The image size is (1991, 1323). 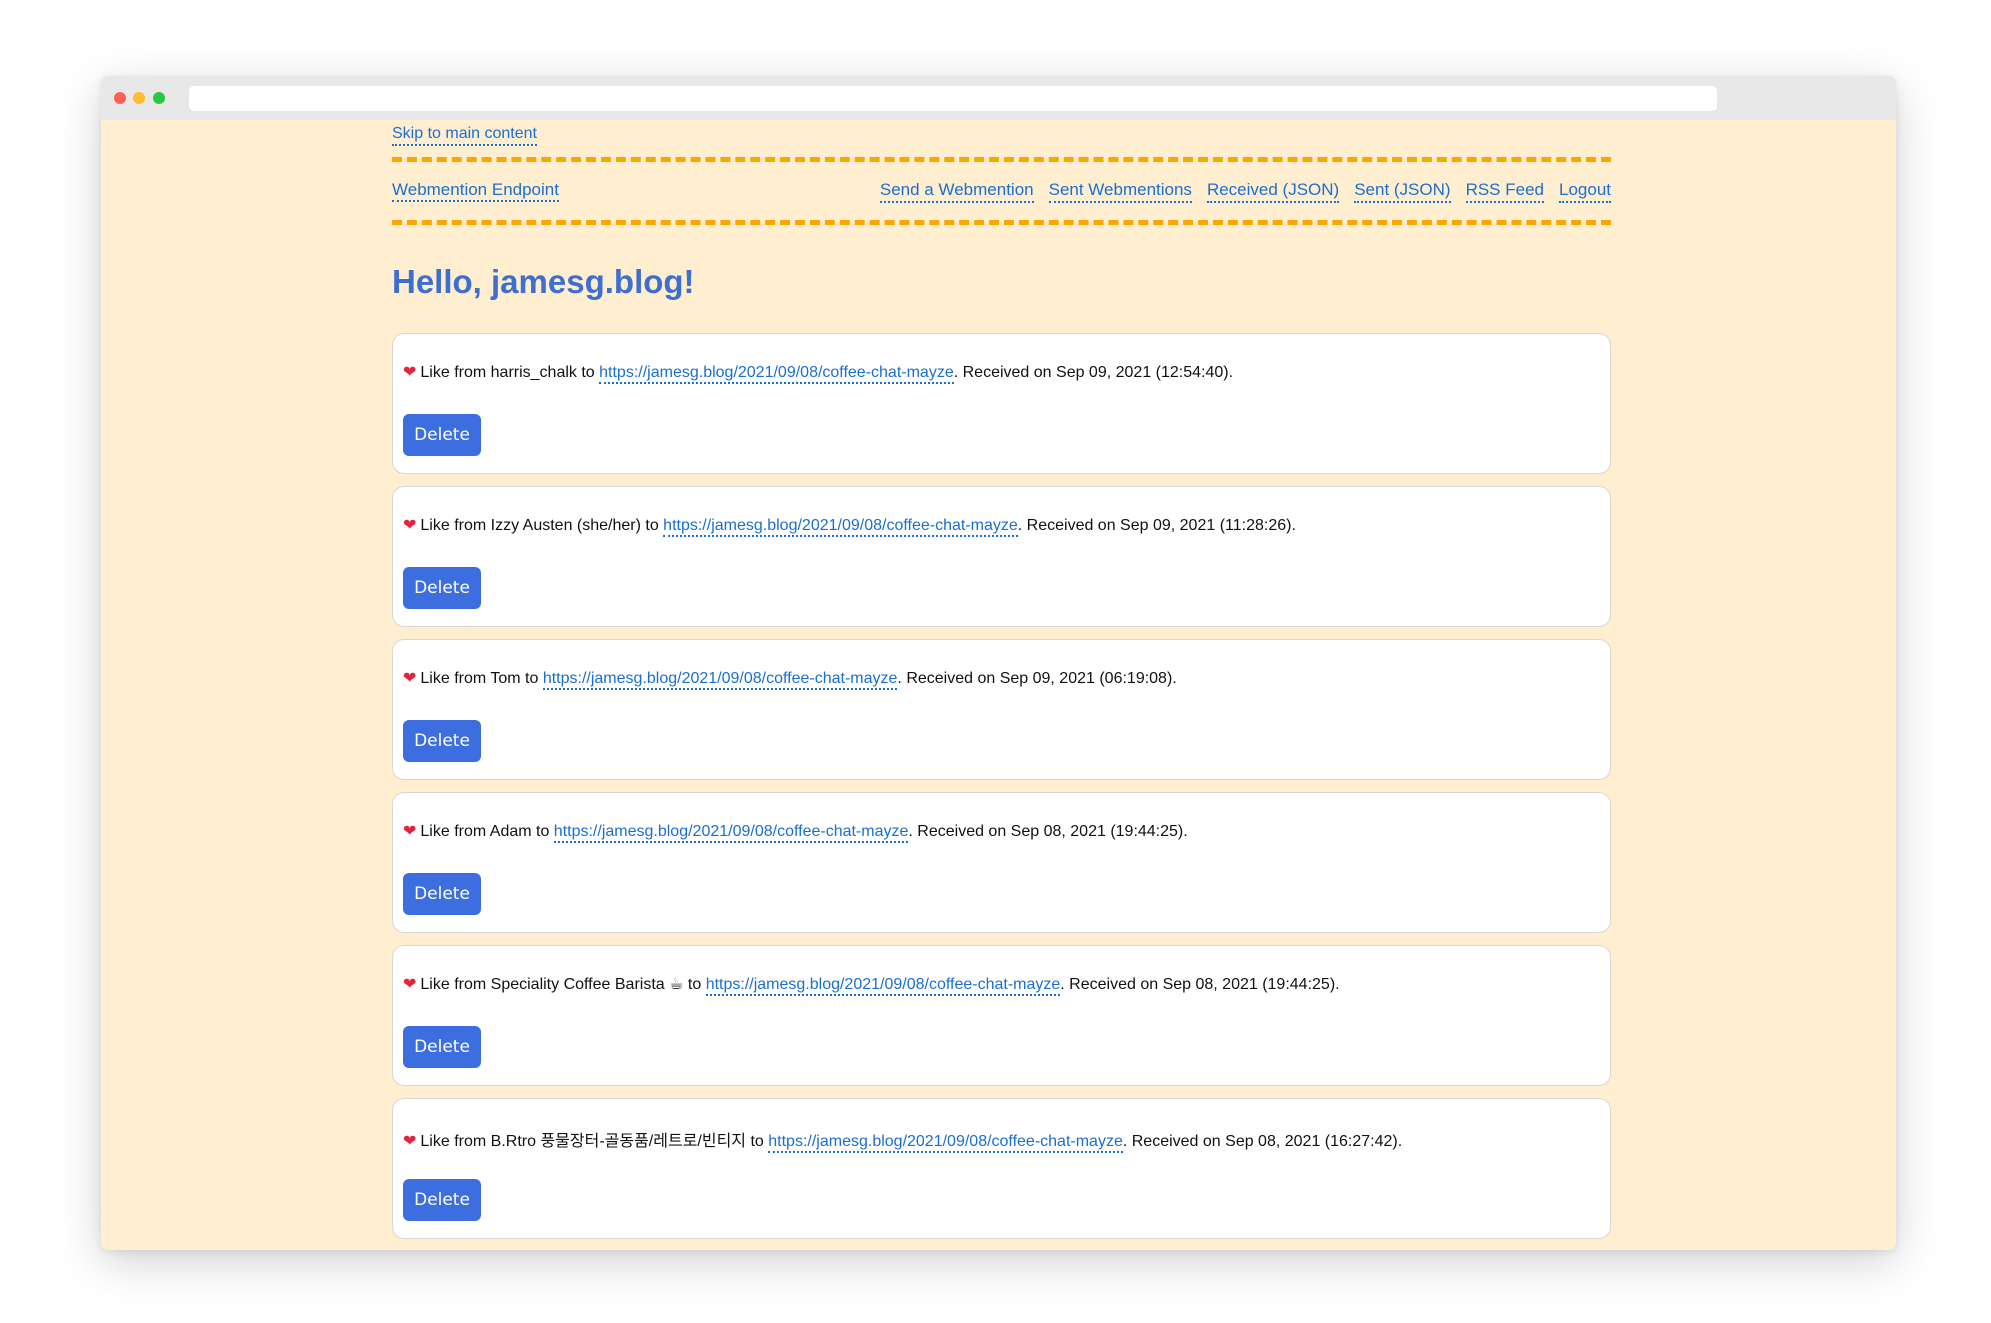 I want to click on page-title: Hello, jamesg.blog!, so click(x=543, y=281).